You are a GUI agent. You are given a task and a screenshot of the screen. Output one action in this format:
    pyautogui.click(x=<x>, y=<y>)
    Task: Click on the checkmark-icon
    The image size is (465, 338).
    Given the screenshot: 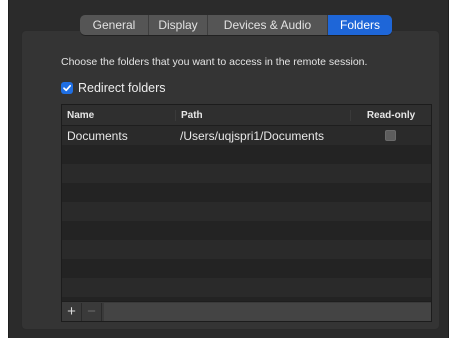 What is the action you would take?
    pyautogui.click(x=67, y=88)
    